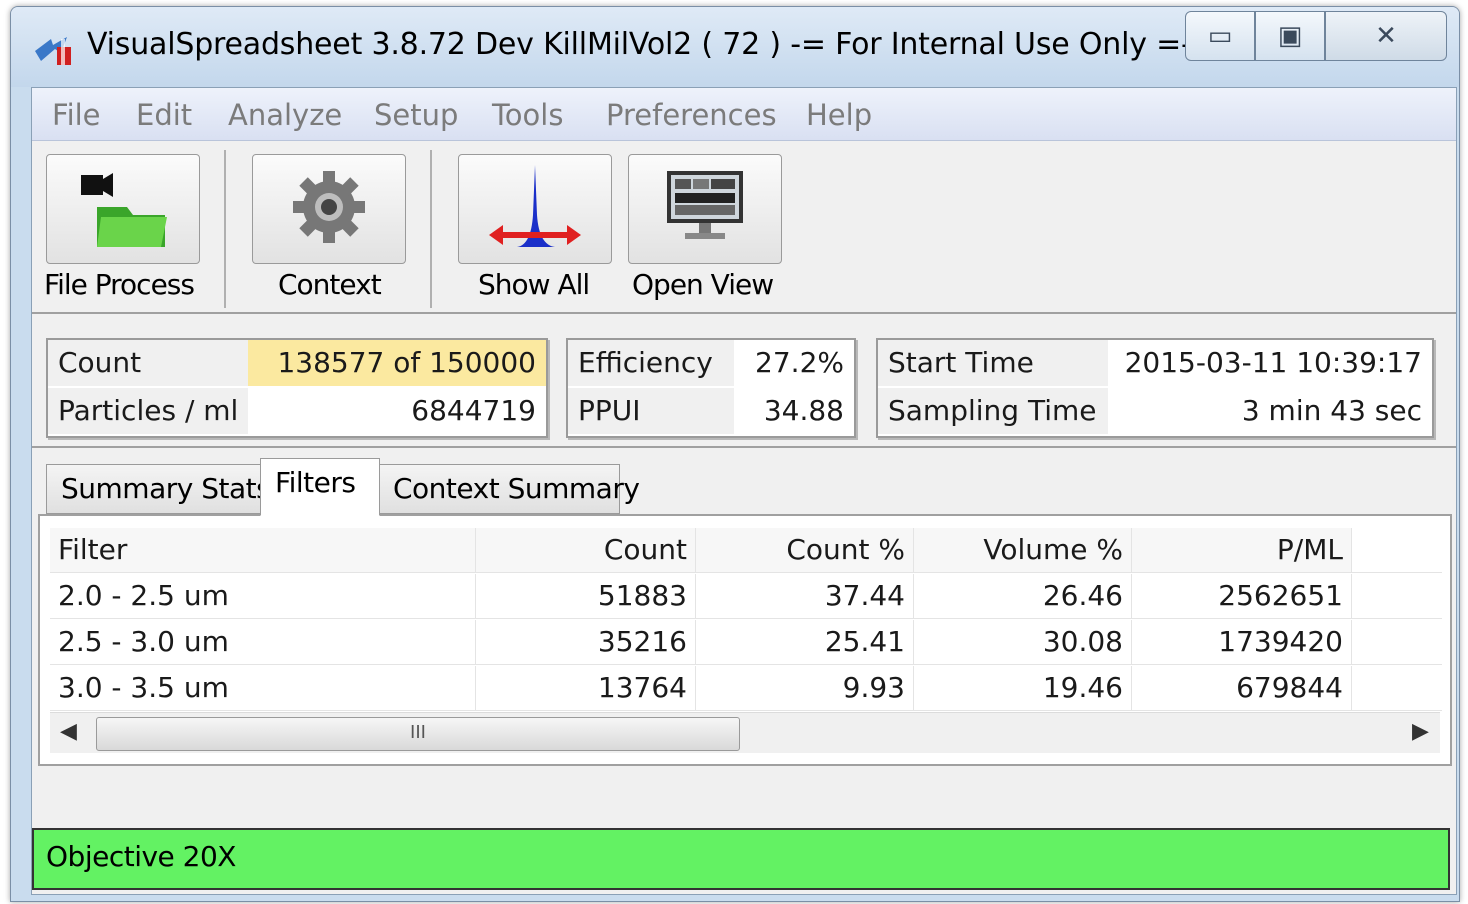 The width and height of the screenshot is (1468, 904). What do you see at coordinates (703, 284) in the screenshot?
I see `open-view-label: Open View` at bounding box center [703, 284].